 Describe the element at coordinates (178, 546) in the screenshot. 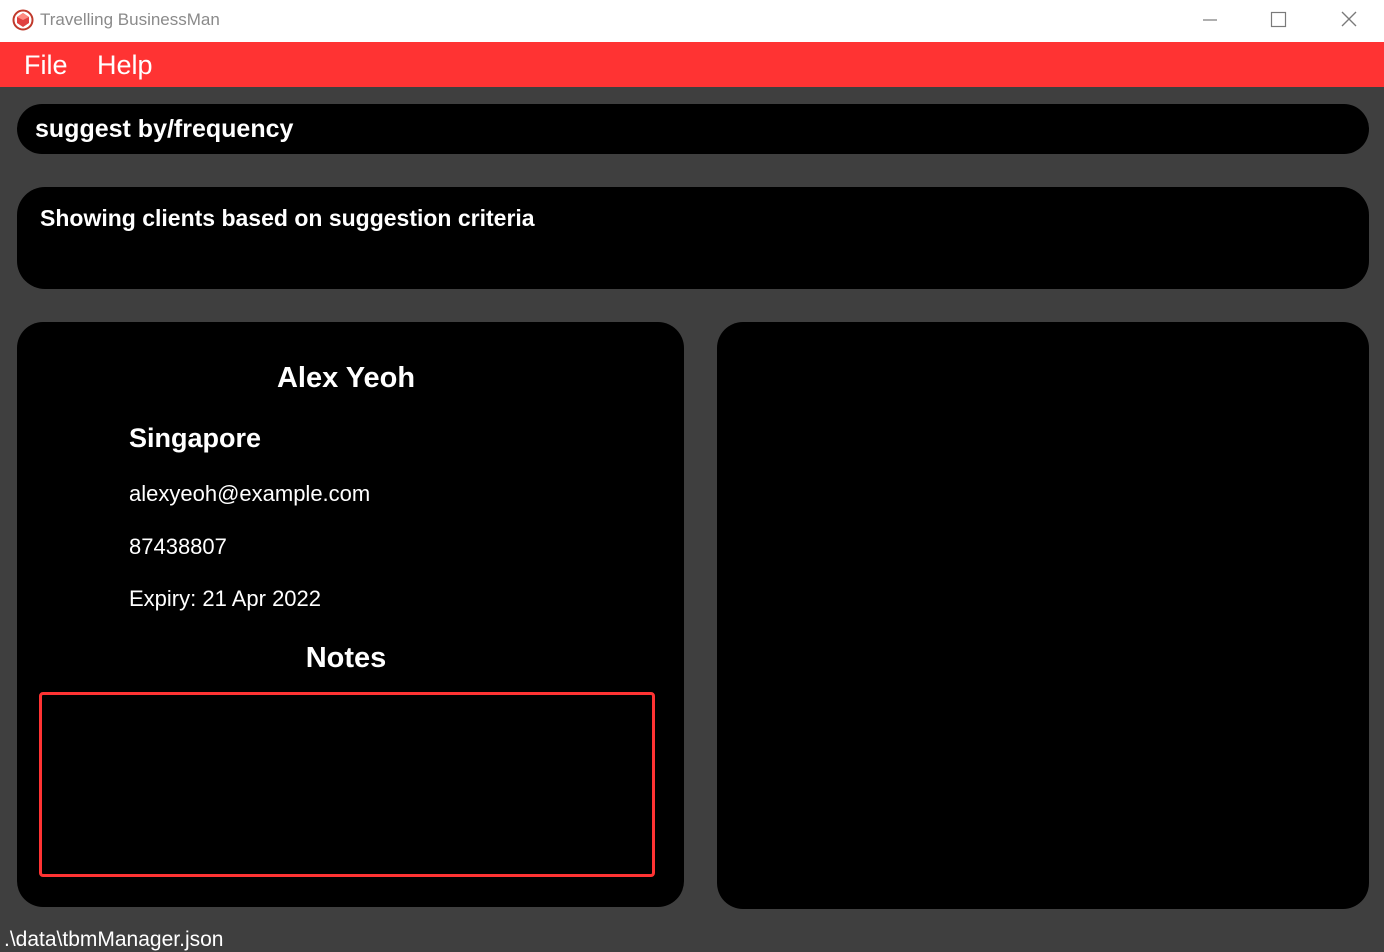

I see `client-phone: 87438807` at that location.